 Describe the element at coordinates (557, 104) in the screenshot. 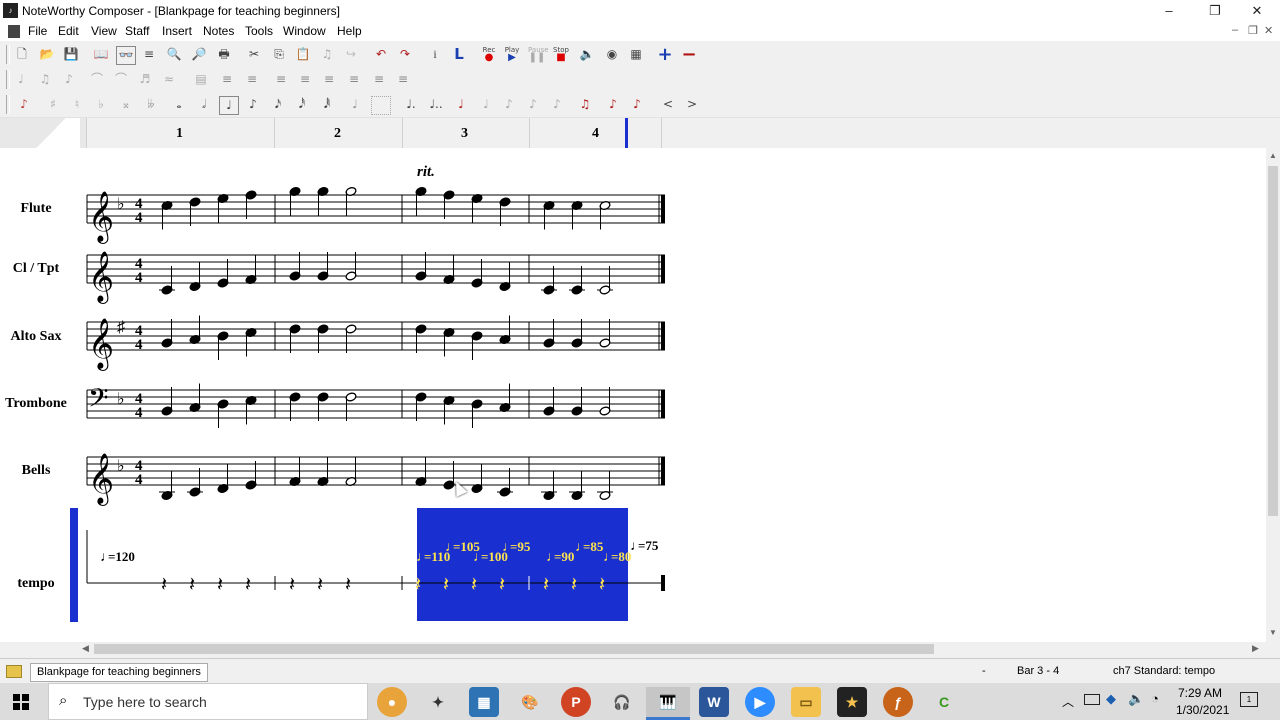

I see `tenuto-icon: ♪` at that location.